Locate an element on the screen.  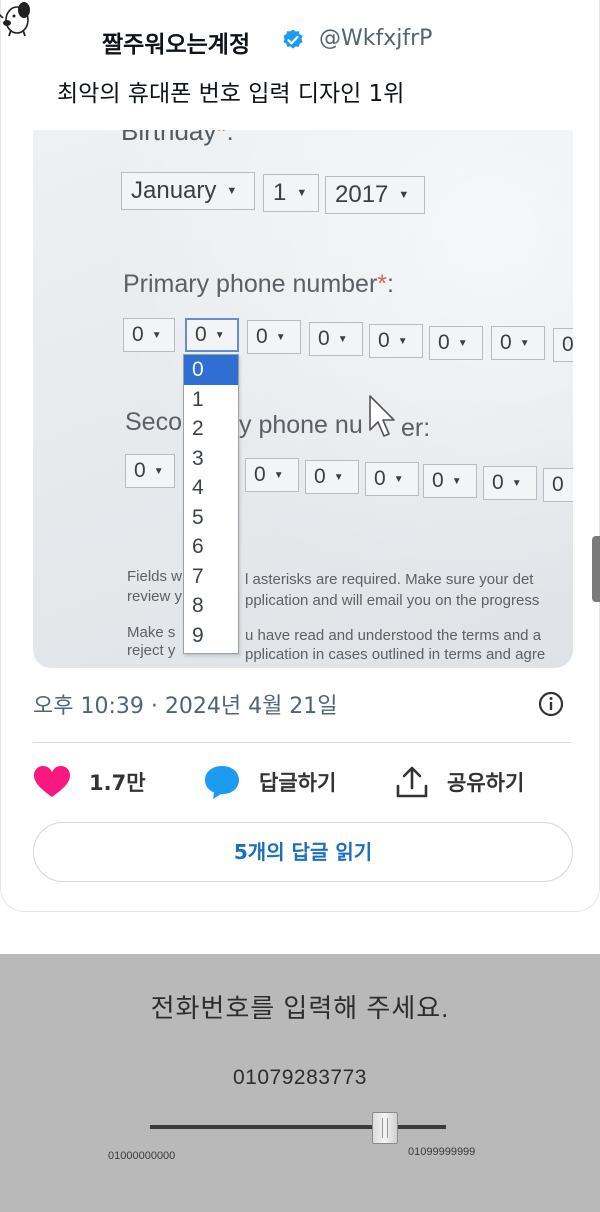
verified-badge-icon is located at coordinates (293, 39).